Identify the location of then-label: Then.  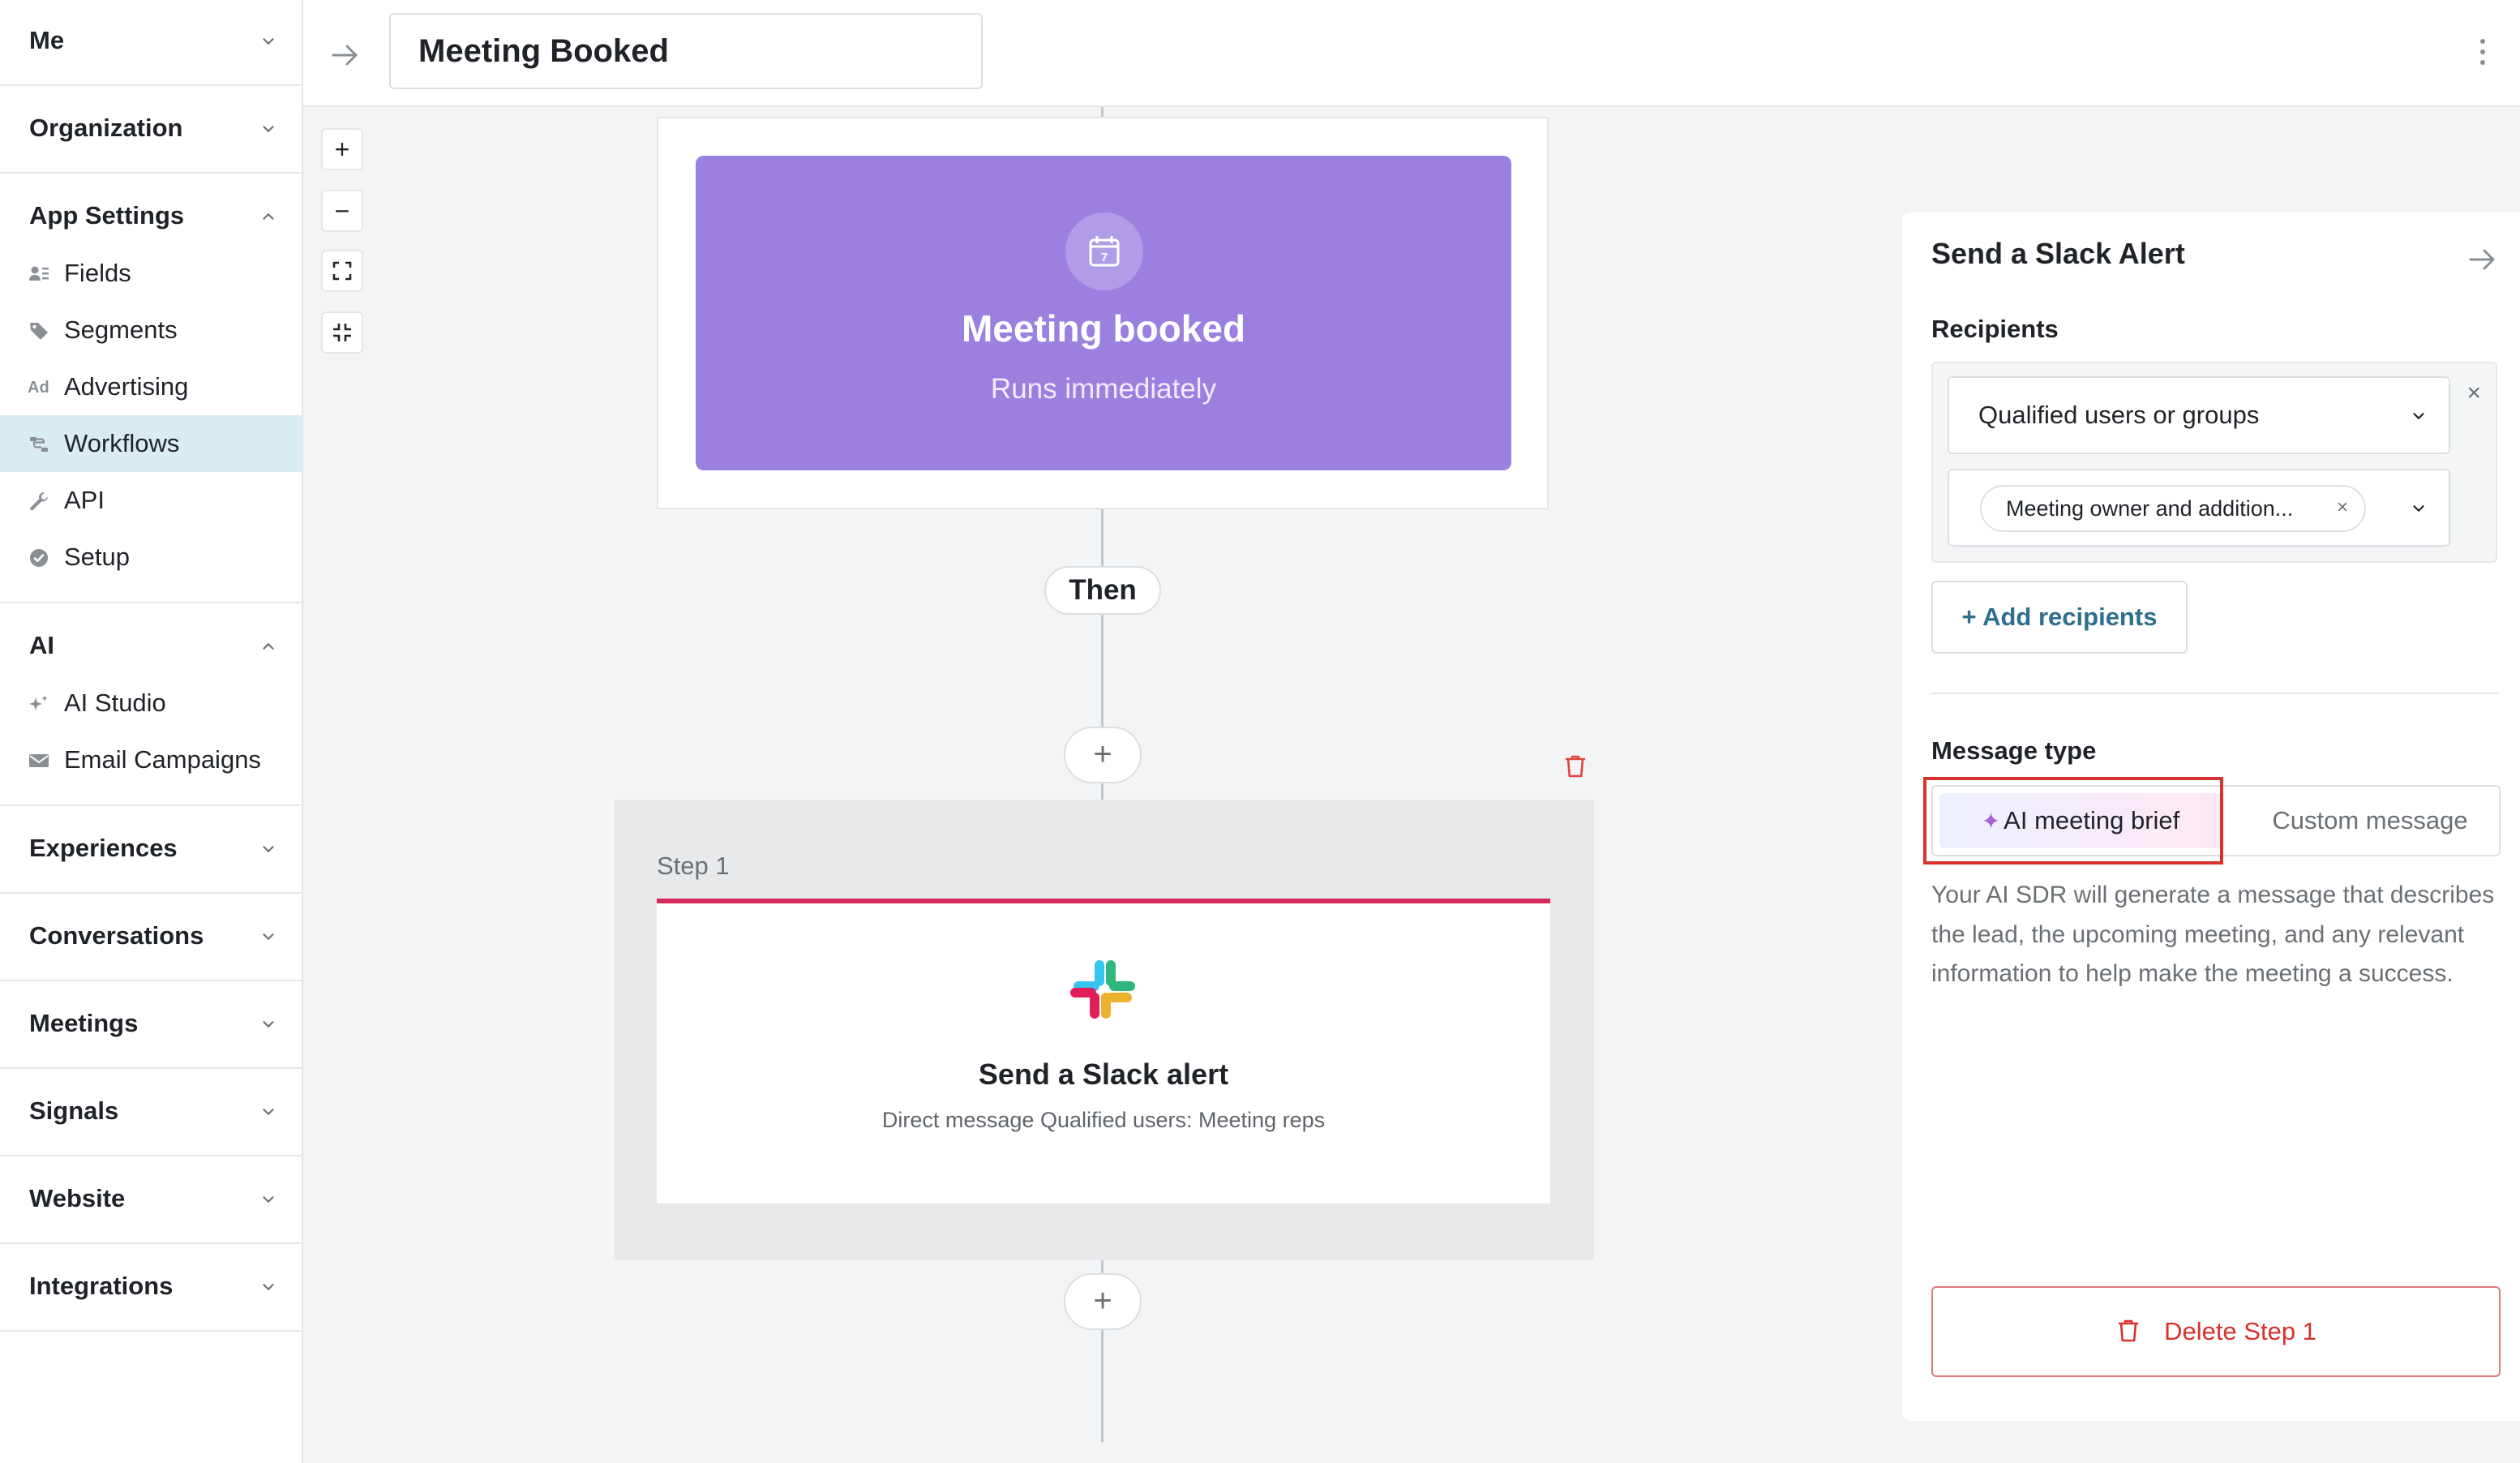
(1102, 590).